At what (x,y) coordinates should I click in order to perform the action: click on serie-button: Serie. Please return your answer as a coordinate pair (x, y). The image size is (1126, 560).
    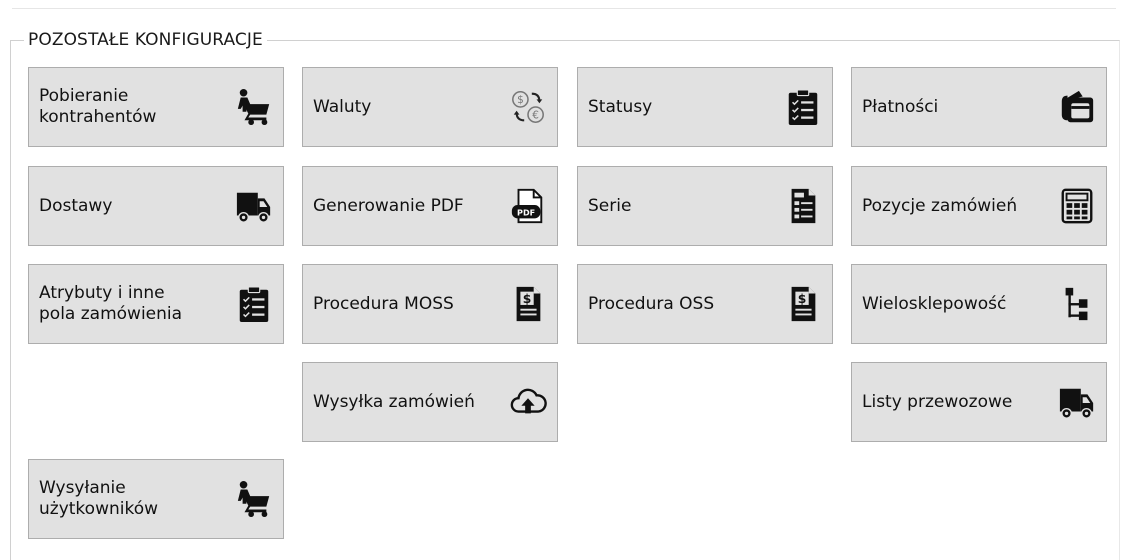
    Looking at the image, I should click on (705, 206).